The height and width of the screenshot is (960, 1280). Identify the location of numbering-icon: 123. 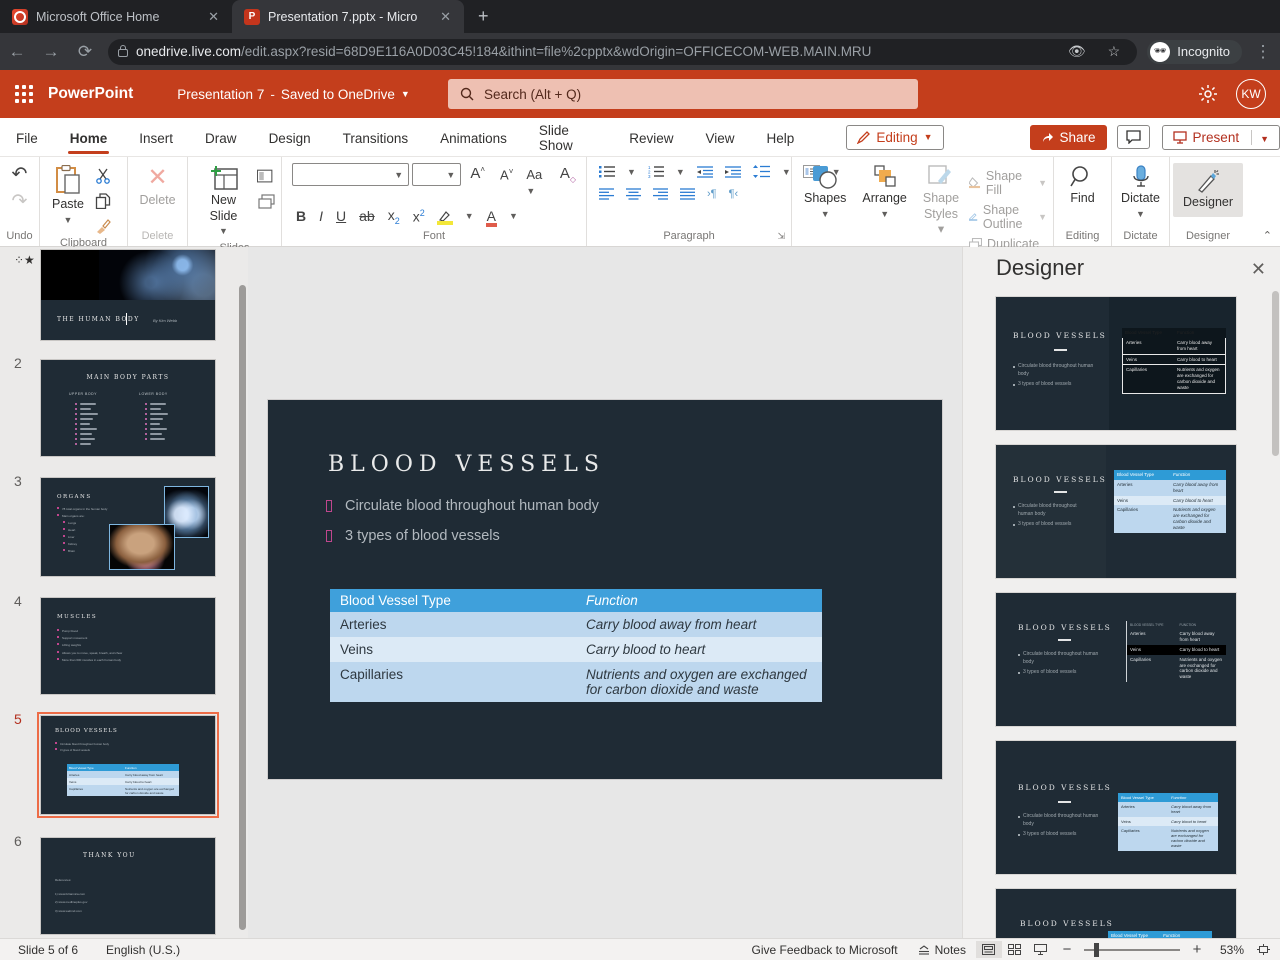
(656, 171).